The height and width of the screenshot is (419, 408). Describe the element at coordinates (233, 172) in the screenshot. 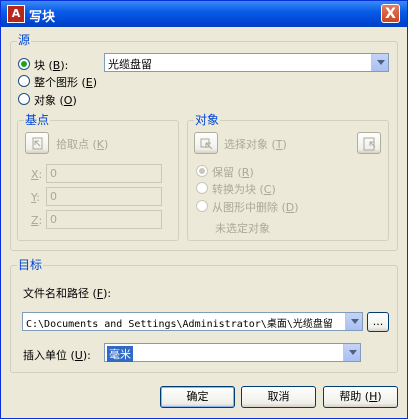

I see `radio-retain-label: 保留 (R)` at that location.